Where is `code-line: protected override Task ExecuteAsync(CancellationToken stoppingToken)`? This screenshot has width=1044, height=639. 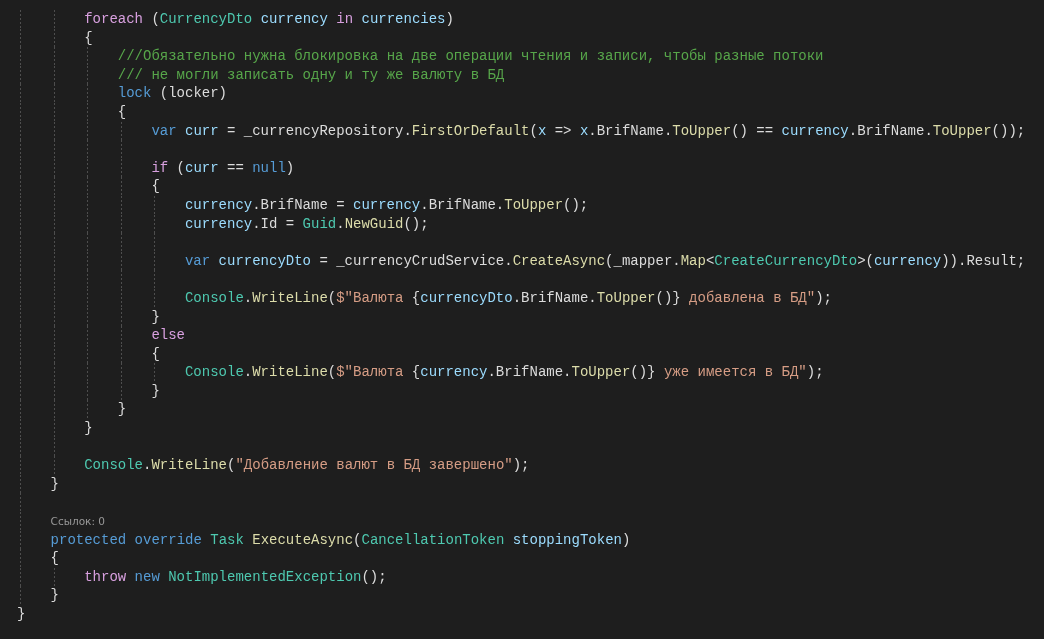
code-line: protected override Task ExecuteAsync(CancellationToken stoppingToken) is located at coordinates (340, 540).